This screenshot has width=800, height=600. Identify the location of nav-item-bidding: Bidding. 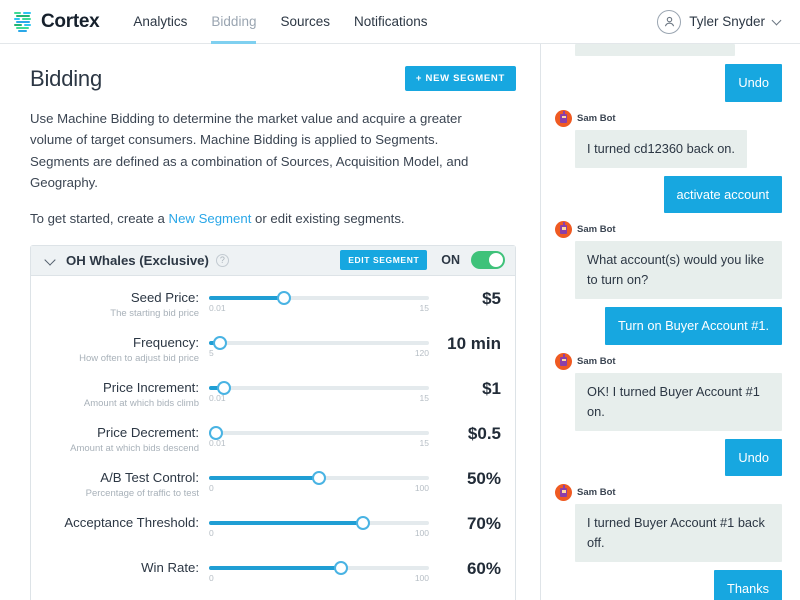
(233, 22).